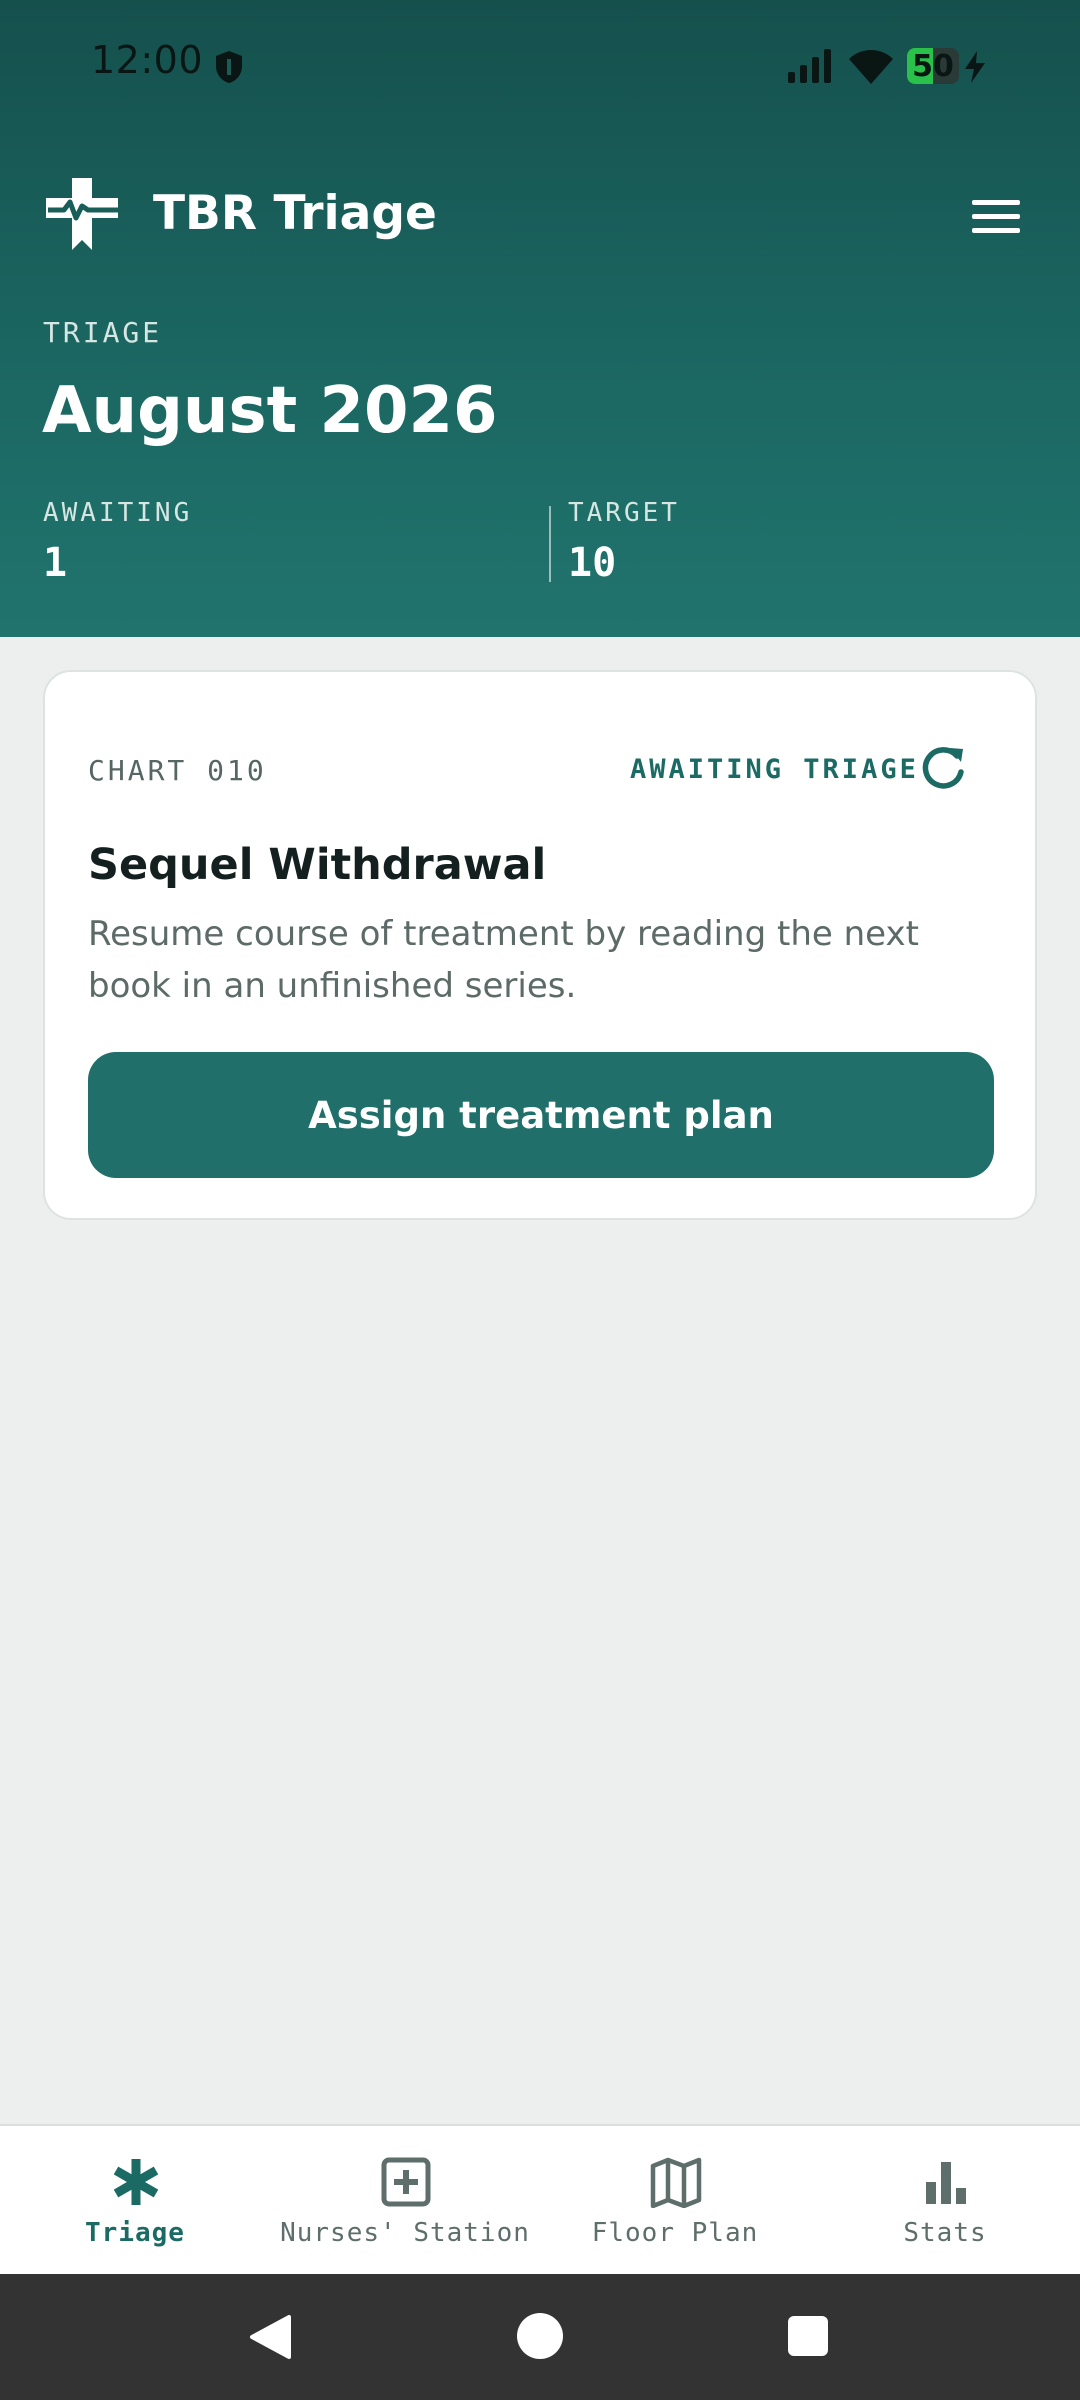 This screenshot has width=1080, height=2400. Describe the element at coordinates (550, 544) in the screenshot. I see `stat-divider` at that location.